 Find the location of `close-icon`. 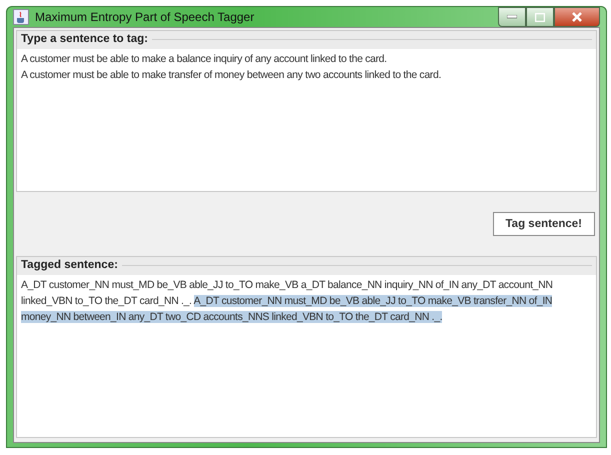

close-icon is located at coordinates (577, 17).